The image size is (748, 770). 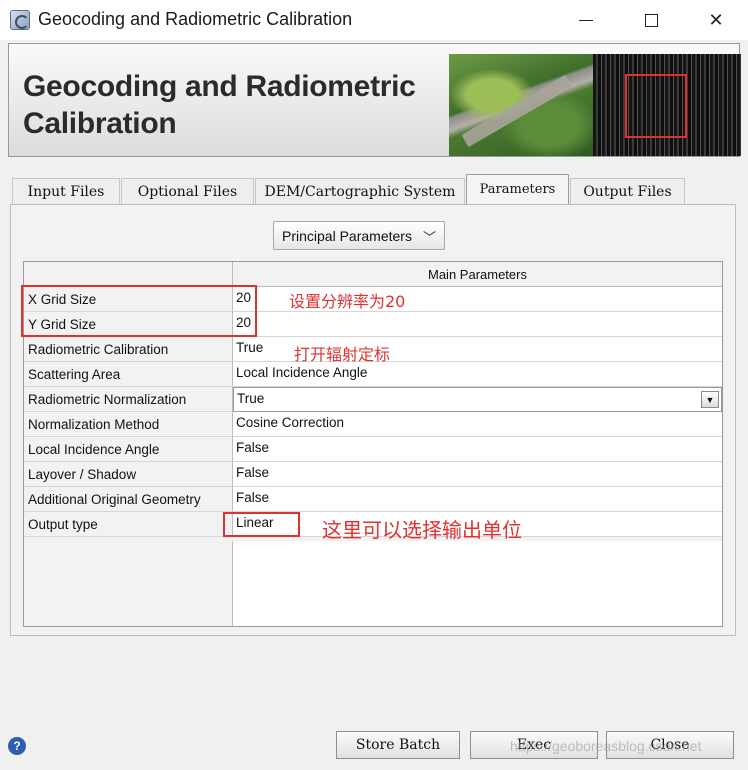 What do you see at coordinates (477, 499) in the screenshot?
I see `param-value-additional-original-geometry: False` at bounding box center [477, 499].